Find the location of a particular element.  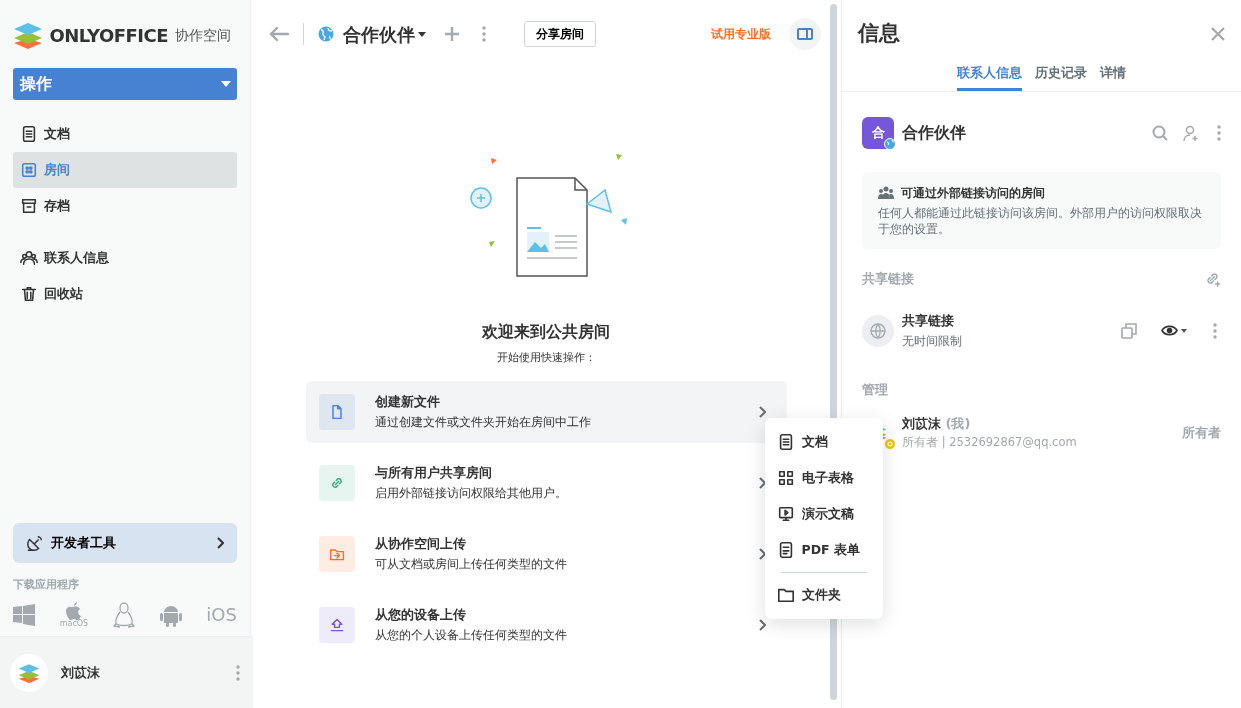

tab: 联系人信息 is located at coordinates (989, 76).